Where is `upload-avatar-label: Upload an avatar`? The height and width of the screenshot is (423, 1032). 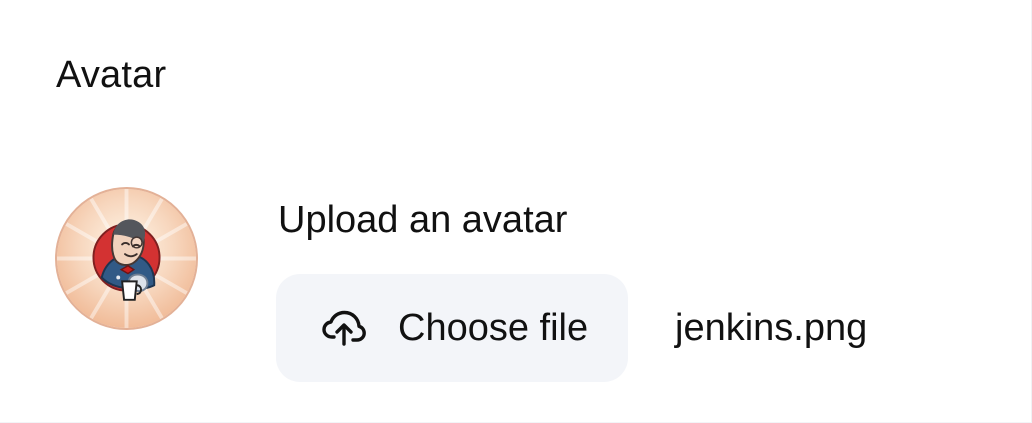 upload-avatar-label: Upload an avatar is located at coordinates (423, 220).